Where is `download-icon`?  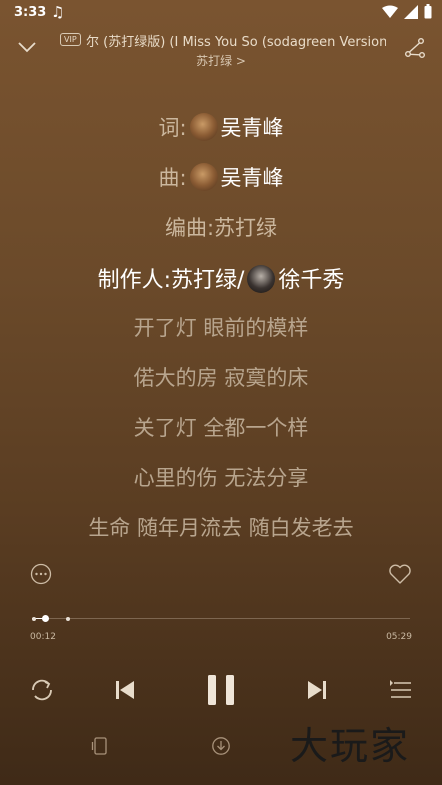
download-icon is located at coordinates (221, 746).